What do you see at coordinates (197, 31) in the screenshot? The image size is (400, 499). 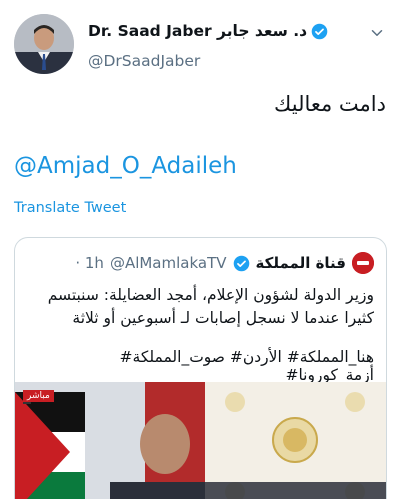 I see `author-name: Dr. Saad Jaber د. سعد جابر` at bounding box center [197, 31].